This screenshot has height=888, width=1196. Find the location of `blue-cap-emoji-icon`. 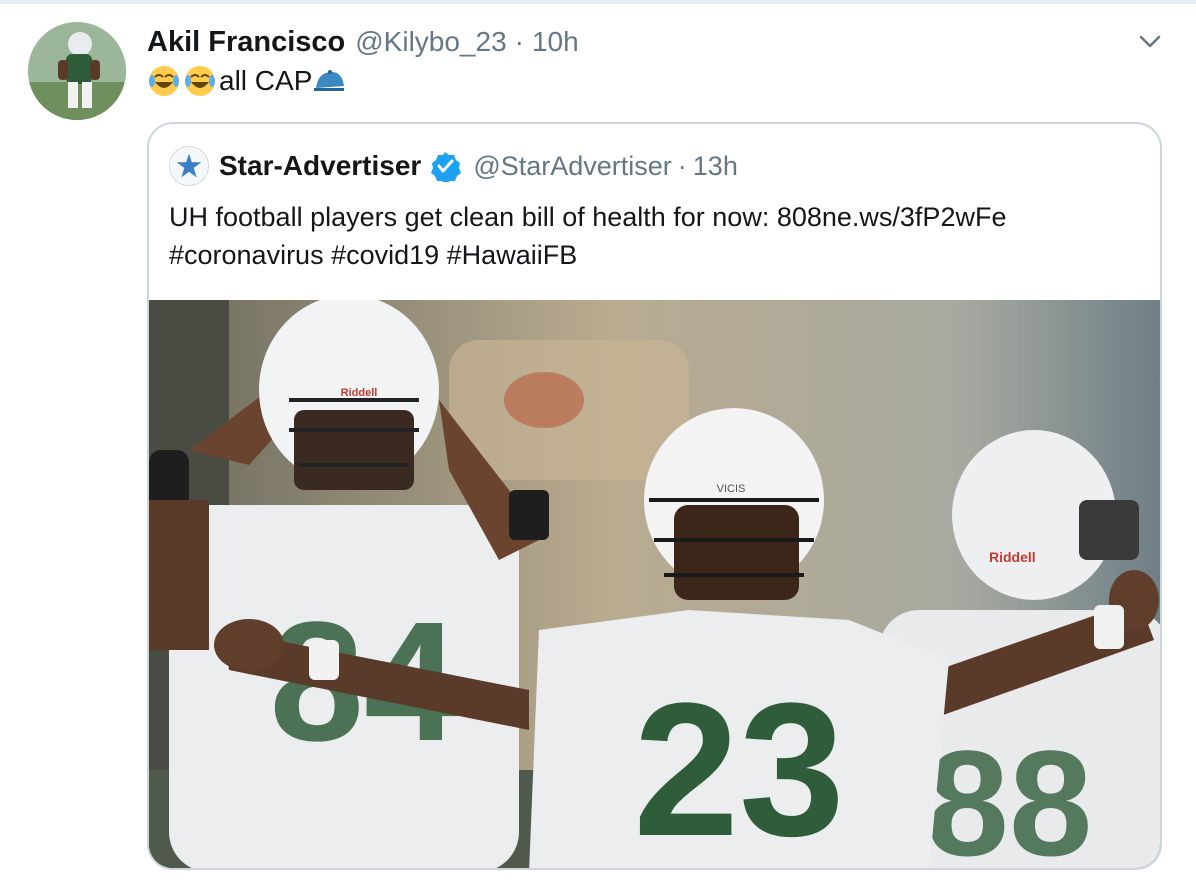

blue-cap-emoji-icon is located at coordinates (329, 80).